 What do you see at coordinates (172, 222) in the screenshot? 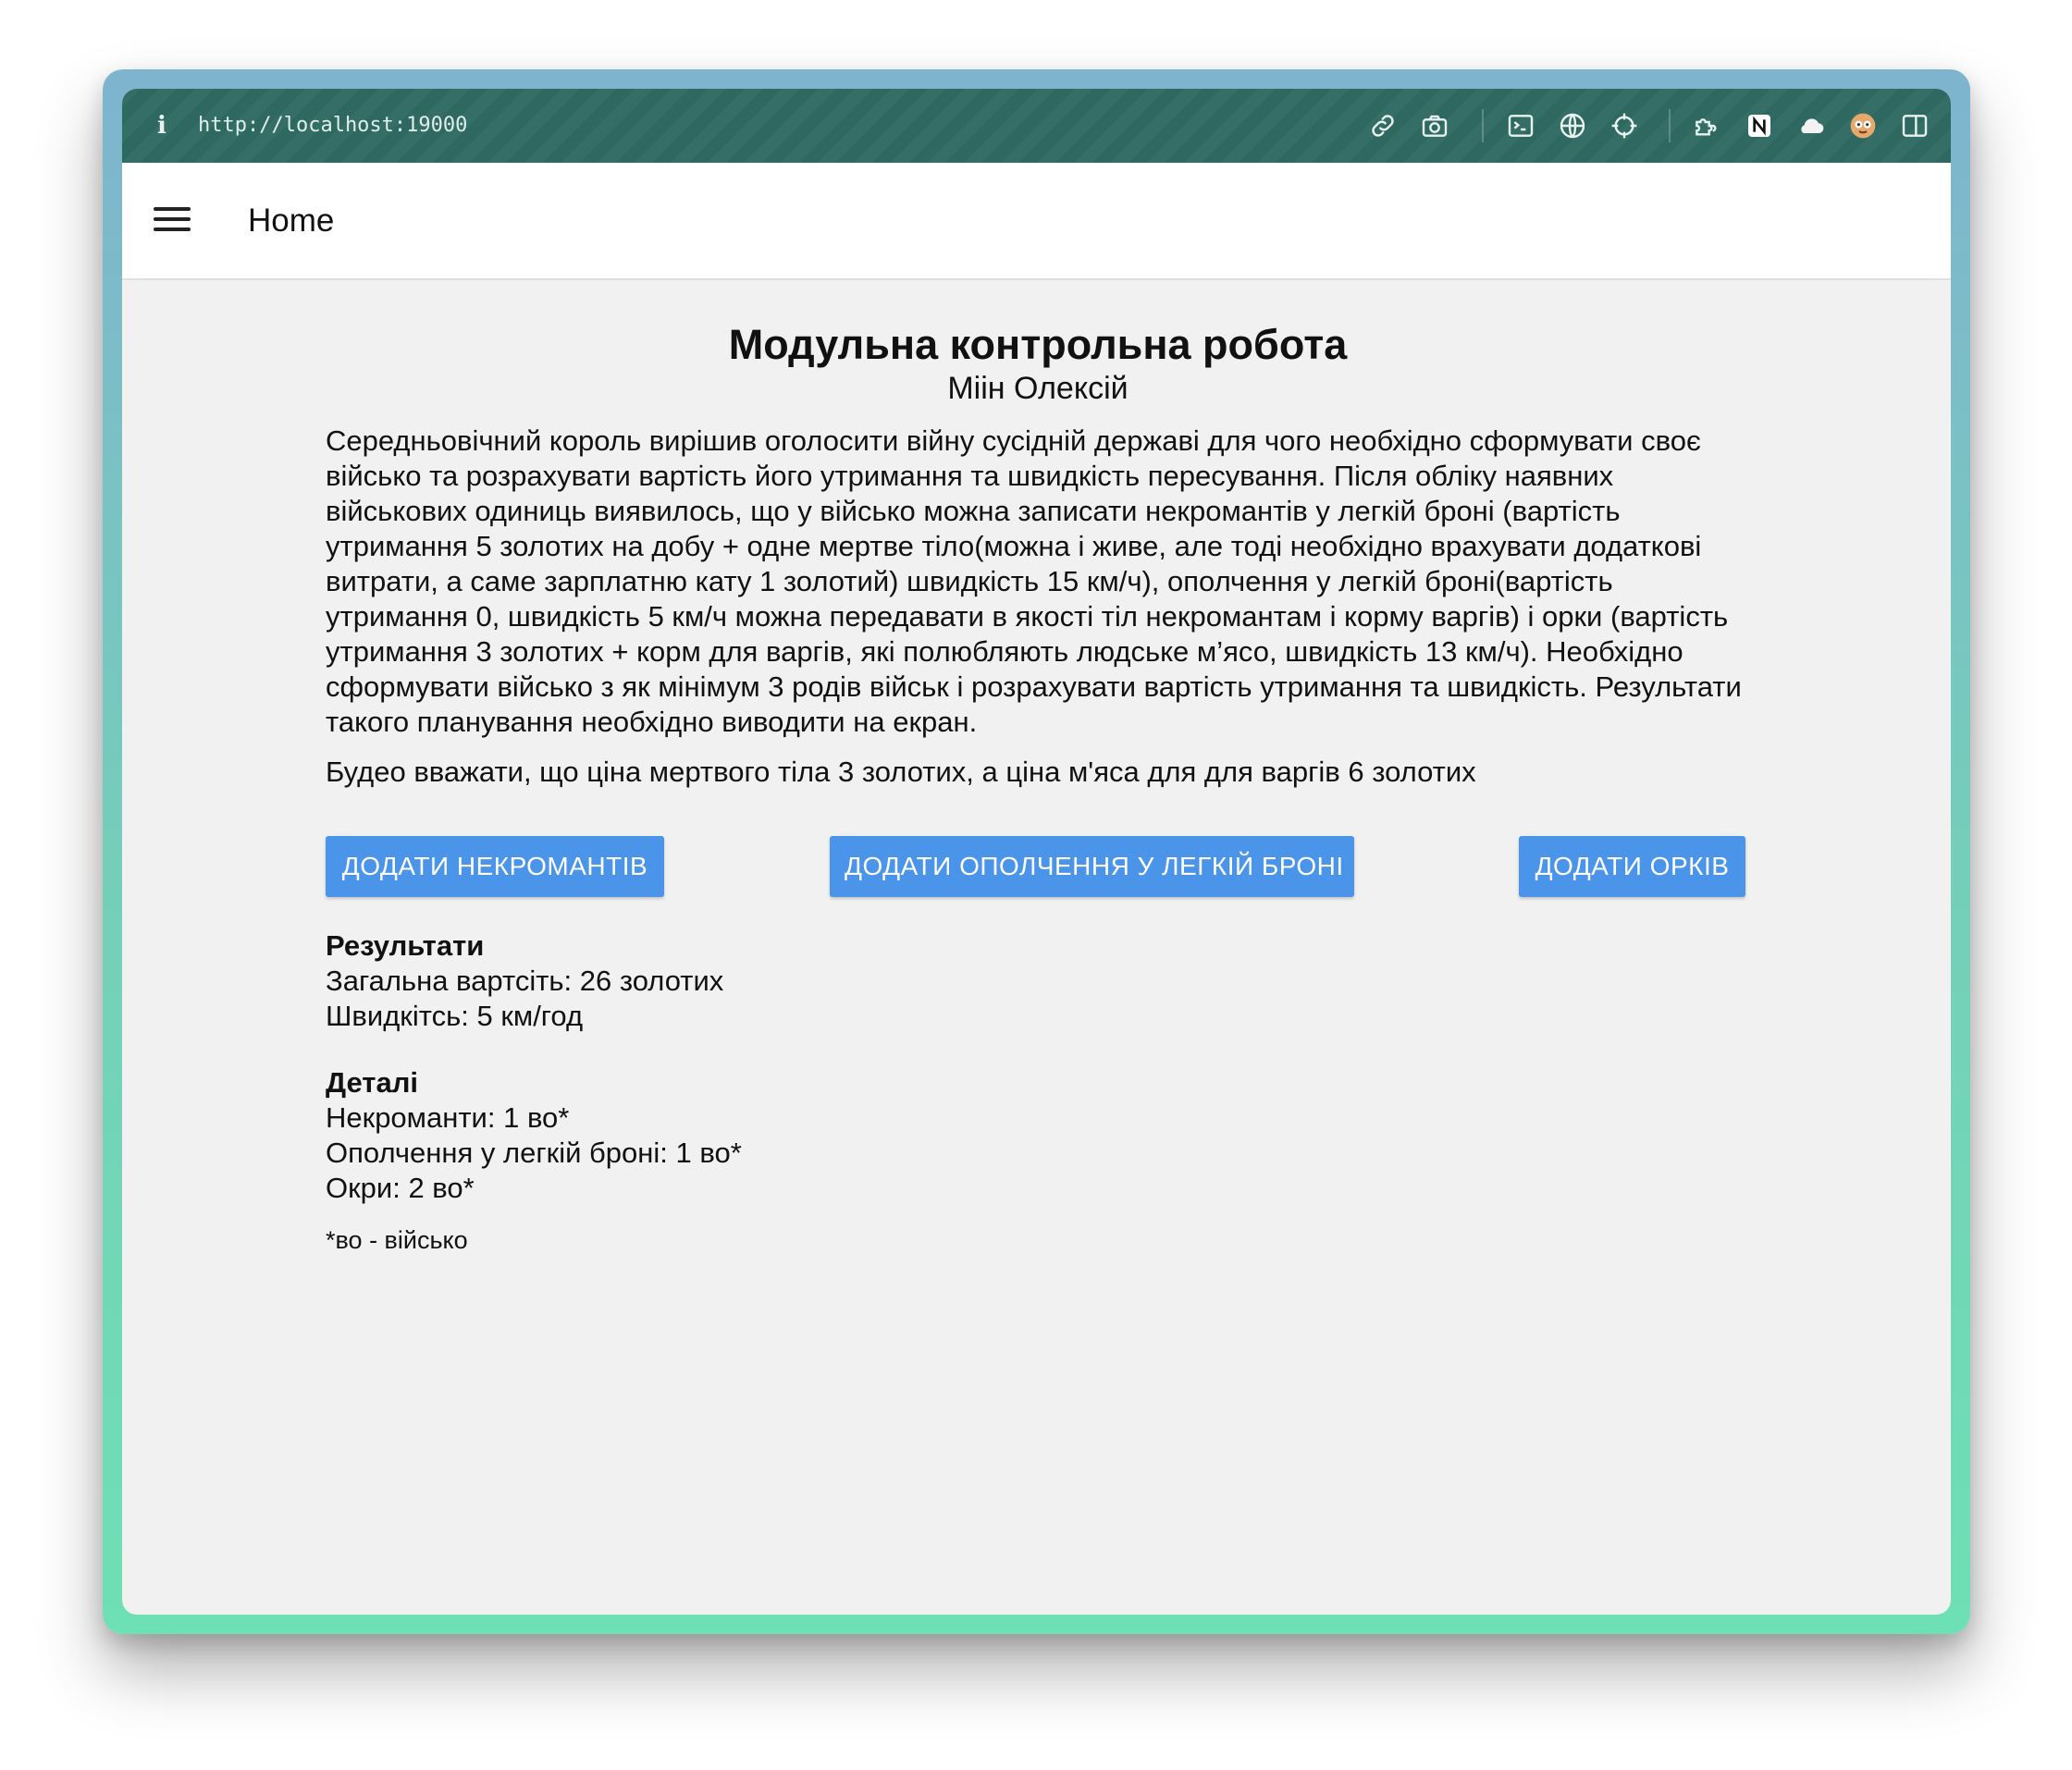
I see `hamburger-menu-icon` at bounding box center [172, 222].